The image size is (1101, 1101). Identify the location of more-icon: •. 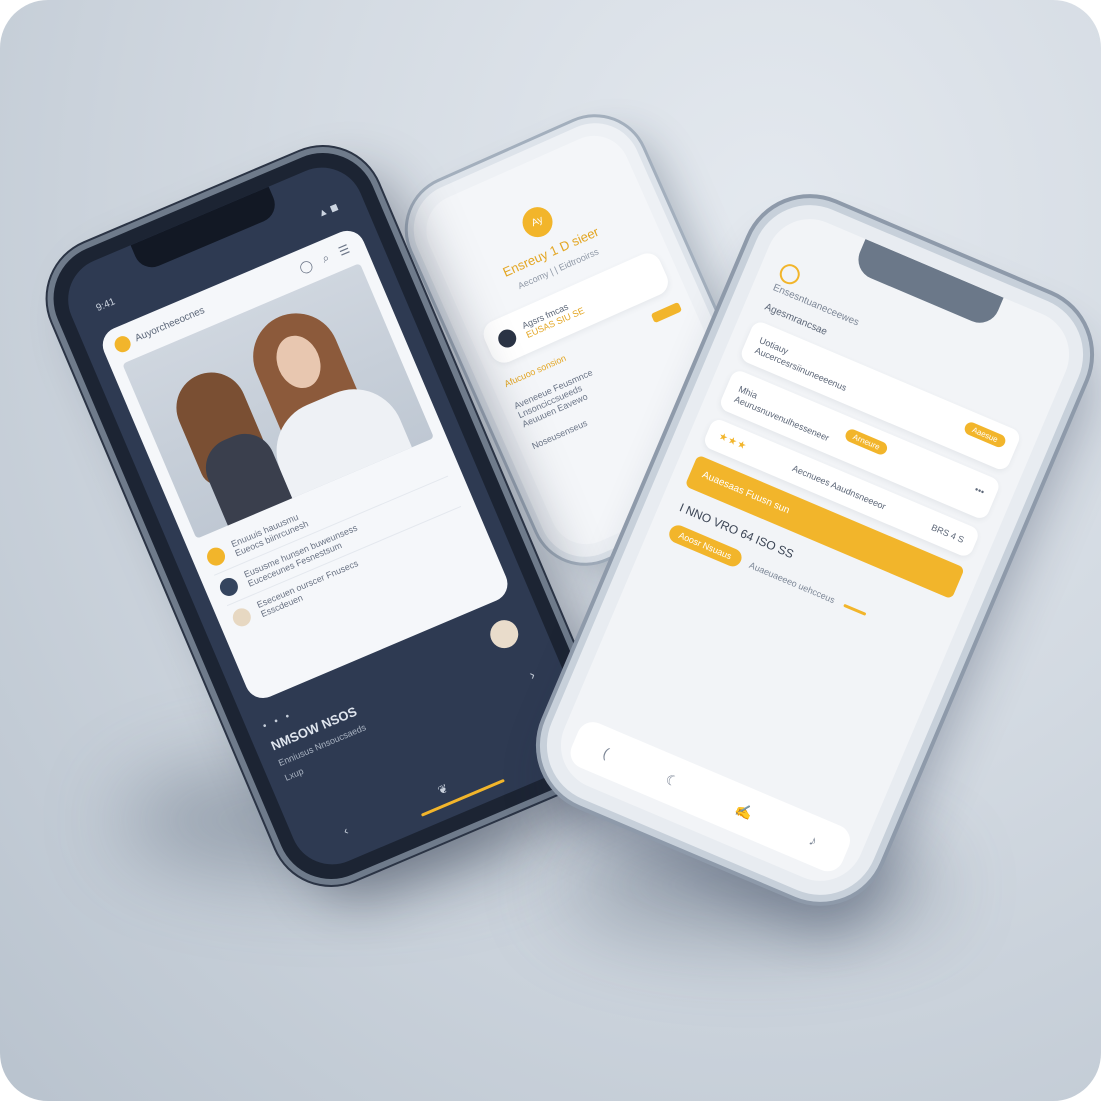
(540, 748).